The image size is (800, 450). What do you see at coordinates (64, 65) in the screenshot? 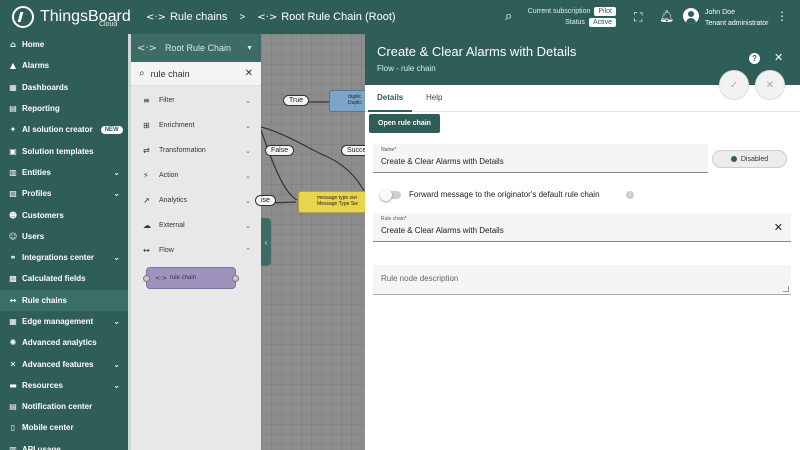
I see `sidebar-item-alarms: ▲ Alarms` at bounding box center [64, 65].